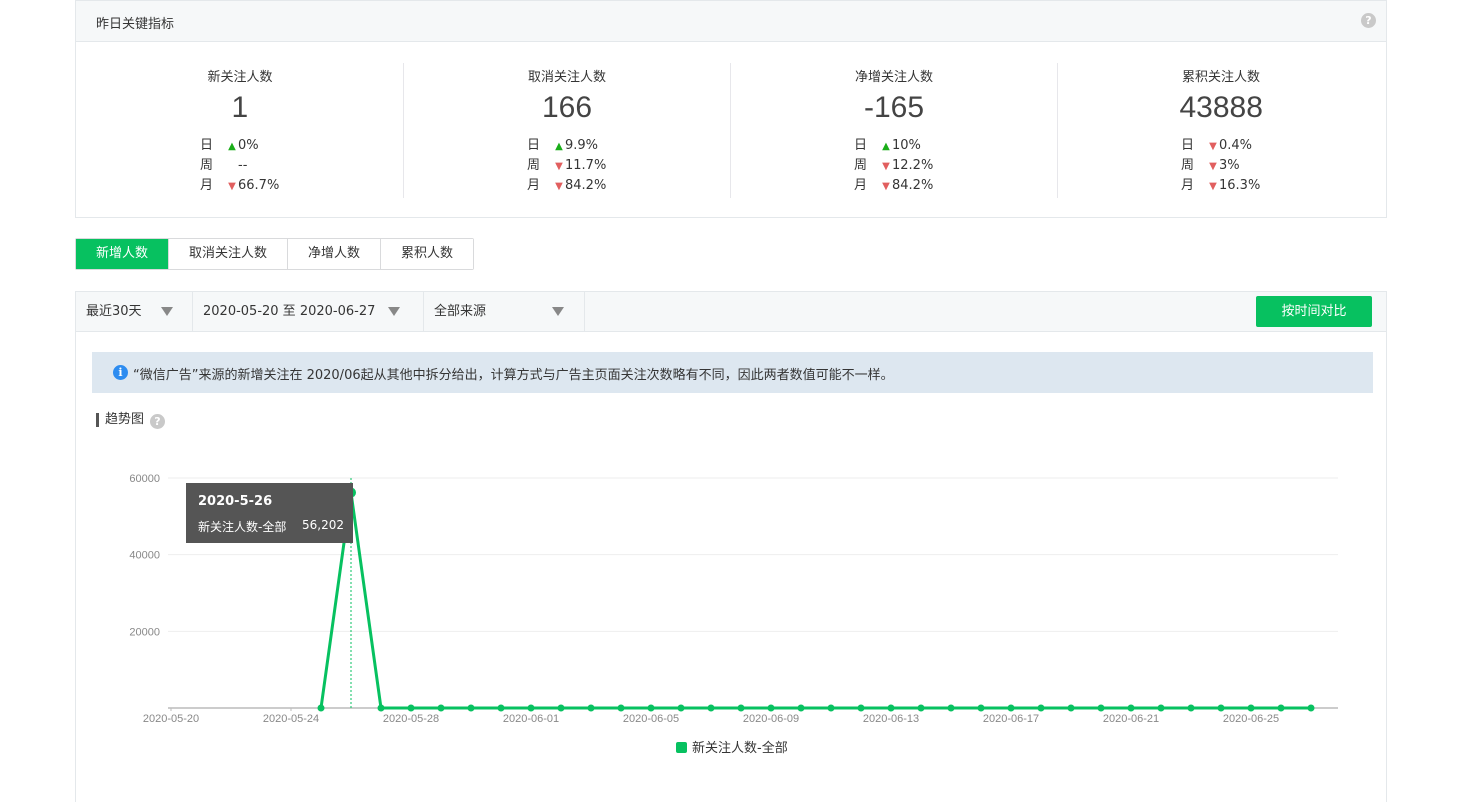  What do you see at coordinates (1314, 311) in the screenshot?
I see `compare-by-time-button: 按时间对比` at bounding box center [1314, 311].